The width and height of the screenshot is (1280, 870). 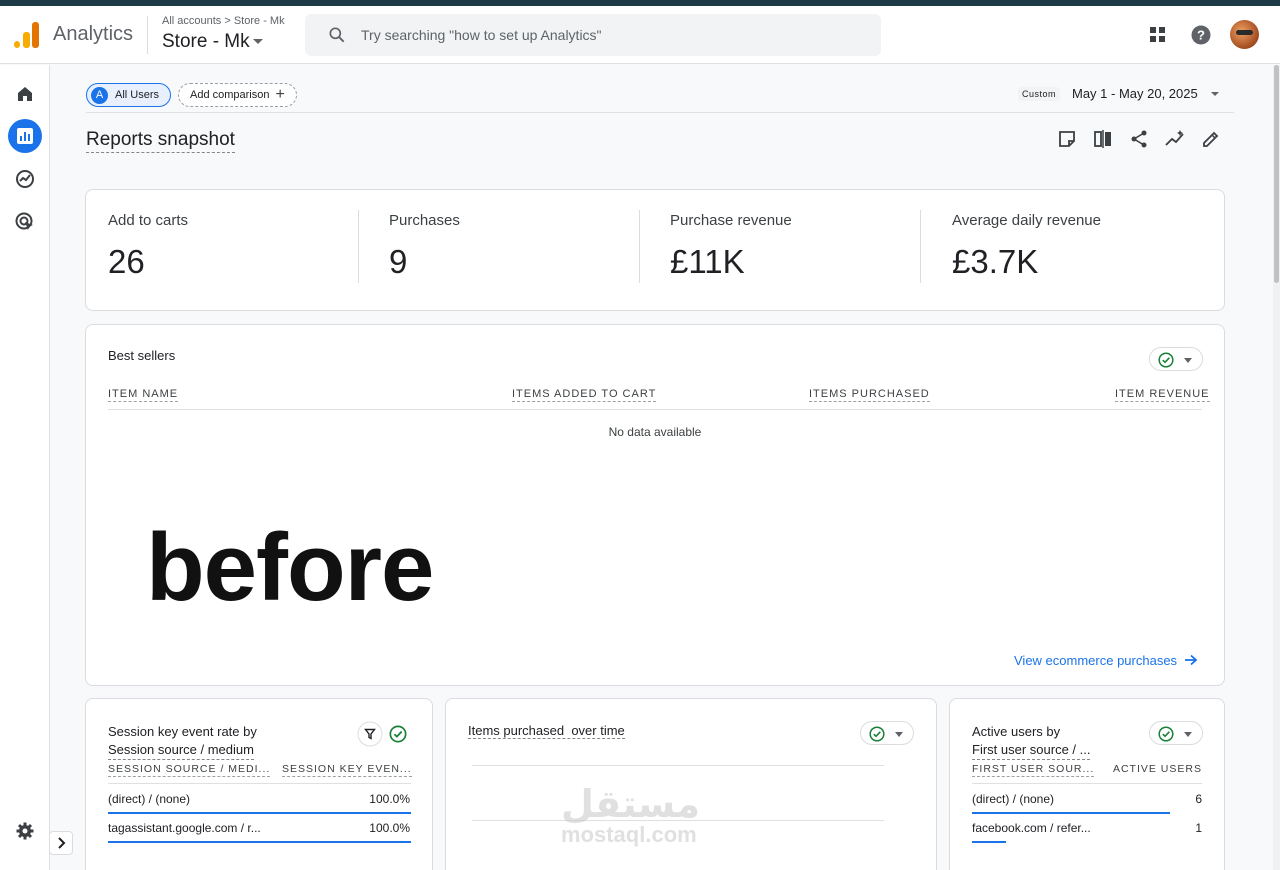 I want to click on note-icon, so click(x=1067, y=139).